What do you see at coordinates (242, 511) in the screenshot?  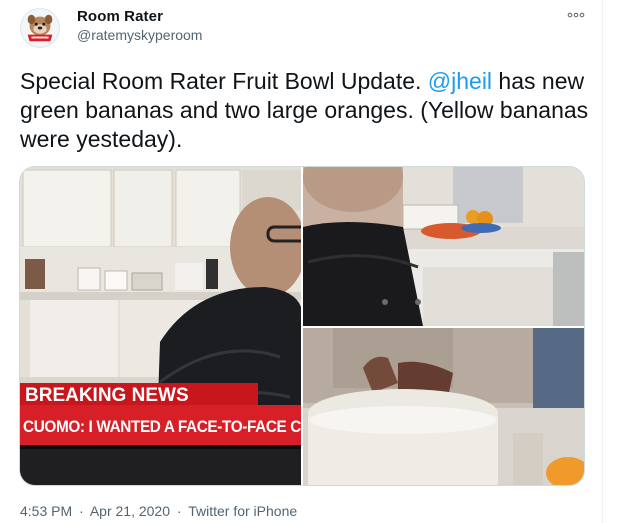 I see `tweet-source: Twitter for iPhone` at bounding box center [242, 511].